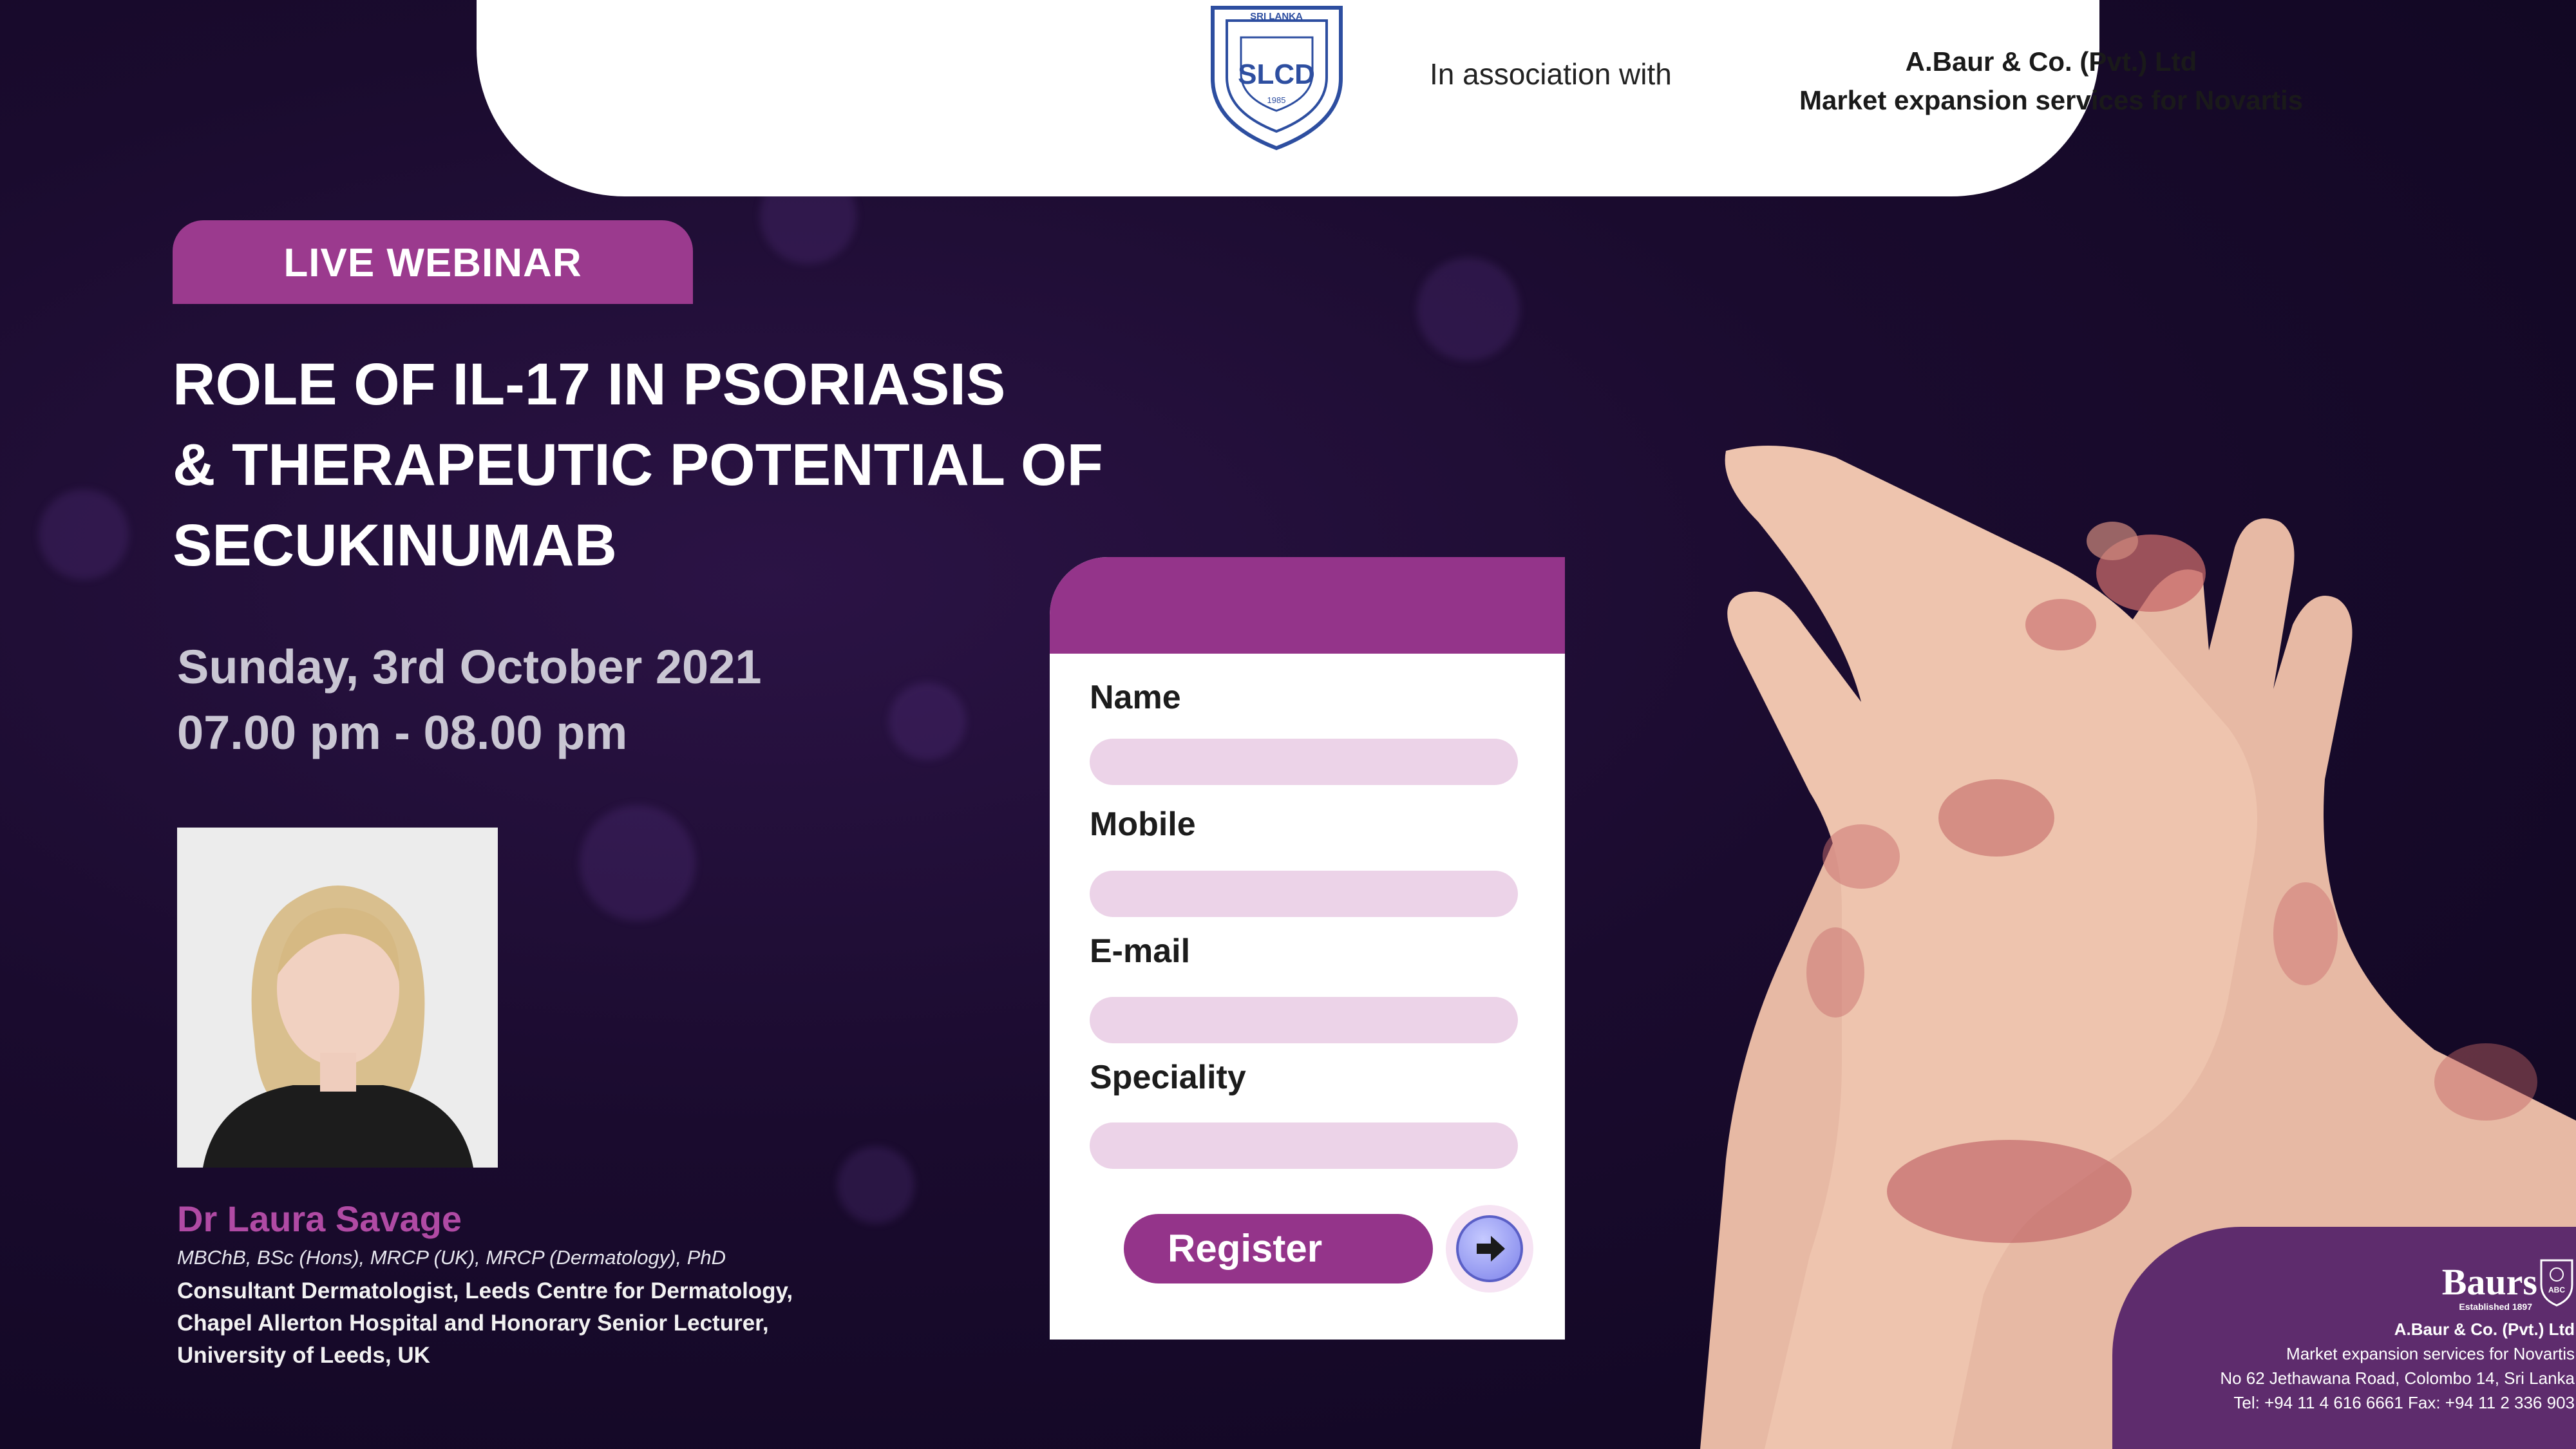 The image size is (2576, 1449). Describe the element at coordinates (1140, 951) in the screenshot. I see `email-label: E-mail` at that location.